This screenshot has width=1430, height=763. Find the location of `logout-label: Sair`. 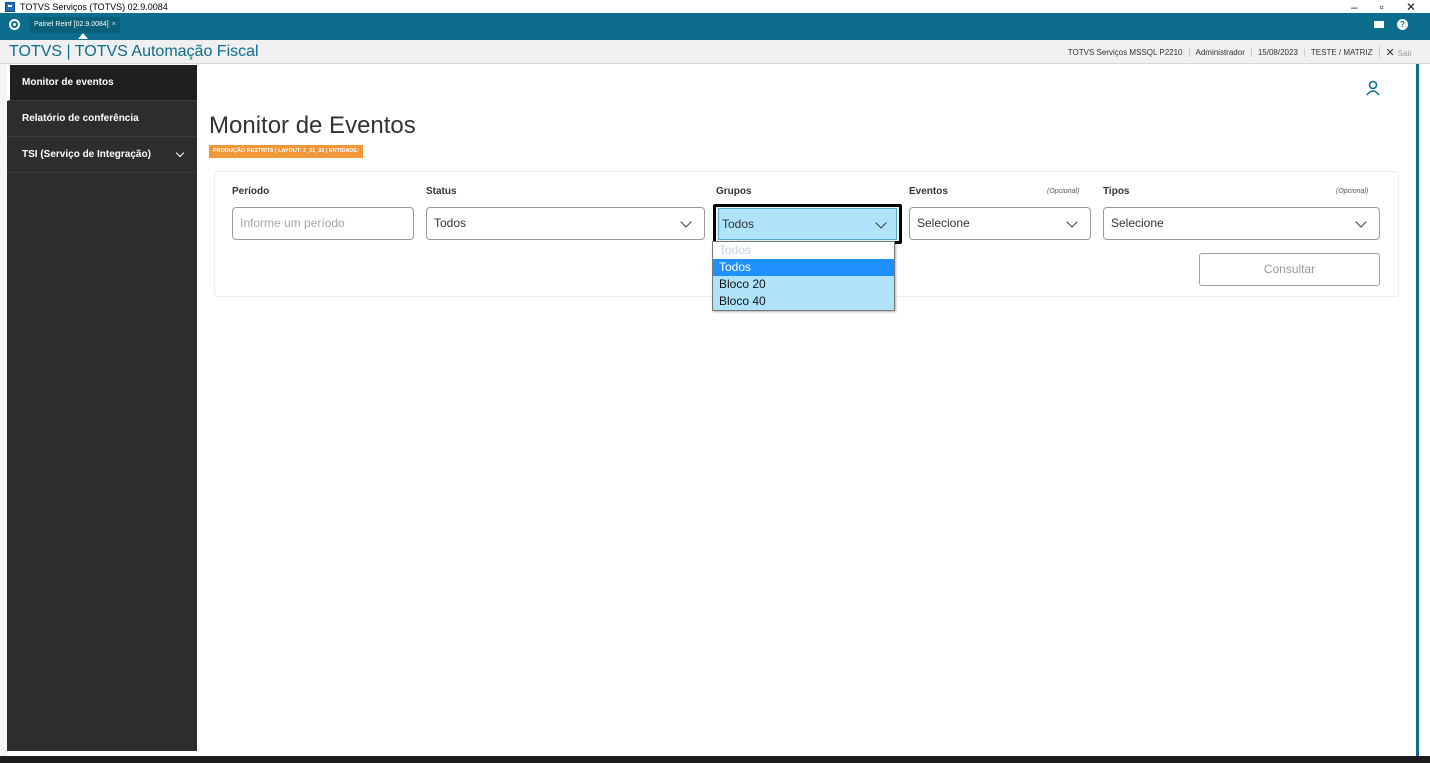

logout-label: Sair is located at coordinates (1404, 53).